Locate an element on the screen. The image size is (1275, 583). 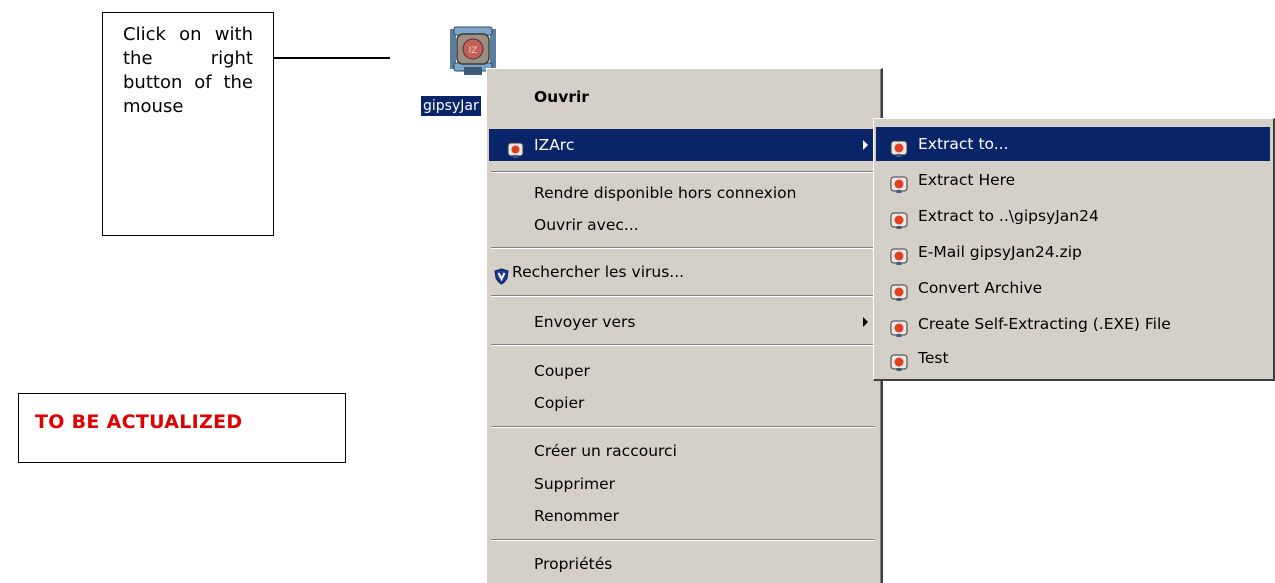
menu-item-delete: Supprimer is located at coordinates (683, 484).